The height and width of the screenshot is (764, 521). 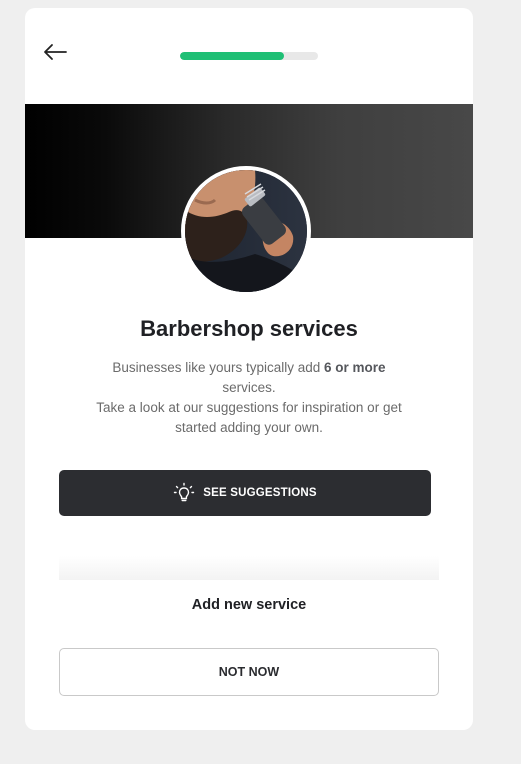 I want to click on divider-fade, so click(x=249, y=568).